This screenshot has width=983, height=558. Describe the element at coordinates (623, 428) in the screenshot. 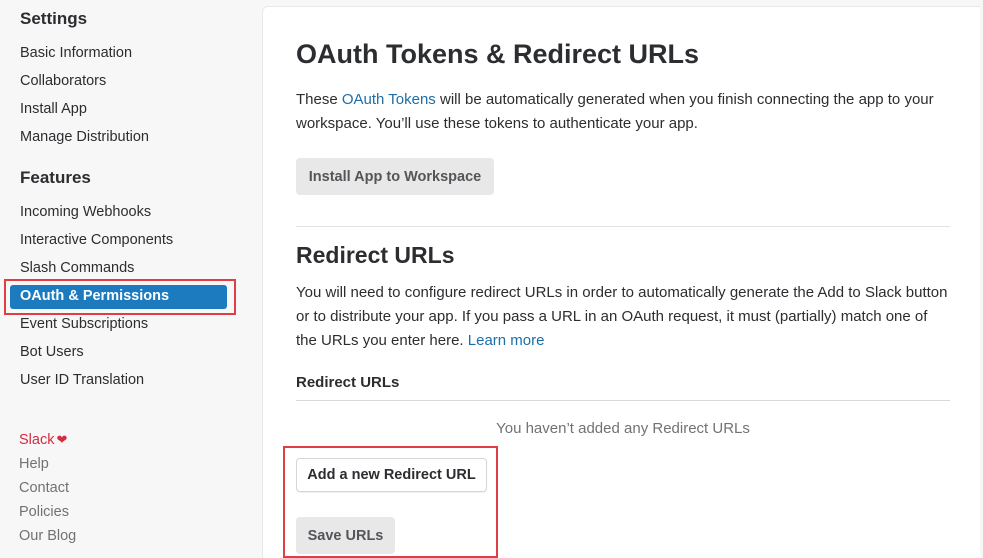

I see `empty-redirect-urls-message: You haven’t added any Redirect URLs` at that location.